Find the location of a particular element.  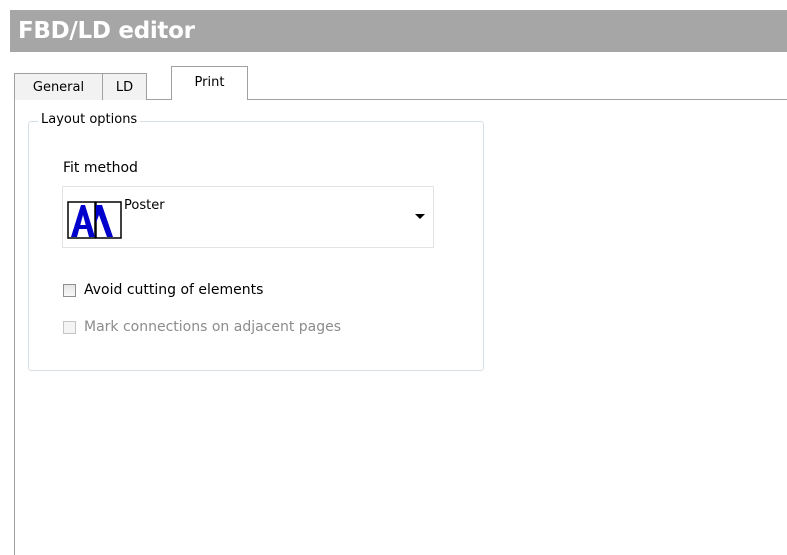

tab-general: General is located at coordinates (58, 86).